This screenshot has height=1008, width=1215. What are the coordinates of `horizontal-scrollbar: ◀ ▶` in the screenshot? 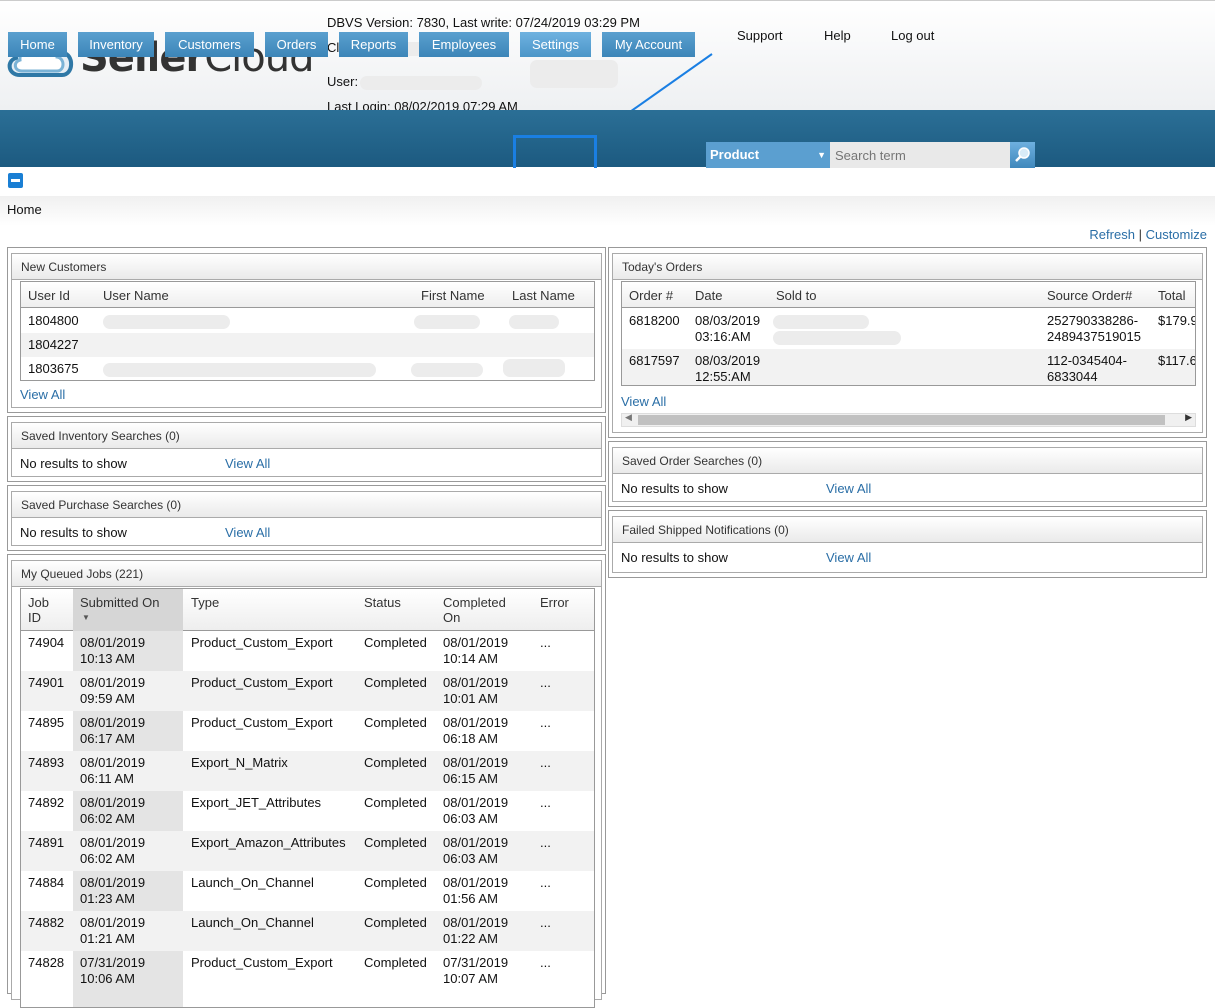 It's located at (908, 419).